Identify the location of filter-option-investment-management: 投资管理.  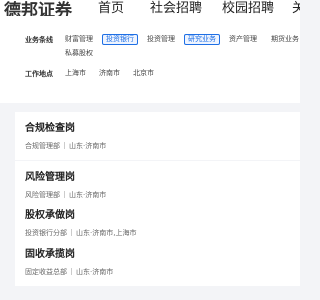
(161, 39).